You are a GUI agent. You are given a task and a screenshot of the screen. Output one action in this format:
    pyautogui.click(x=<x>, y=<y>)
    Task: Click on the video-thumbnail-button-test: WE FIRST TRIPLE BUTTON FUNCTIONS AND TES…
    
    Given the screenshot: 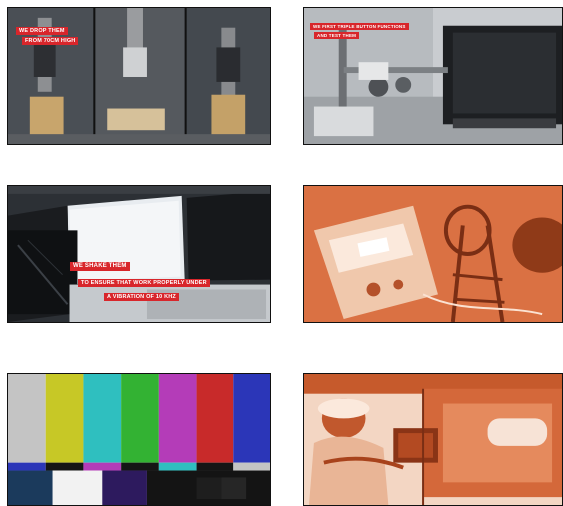 What is the action you would take?
    pyautogui.click(x=433, y=76)
    